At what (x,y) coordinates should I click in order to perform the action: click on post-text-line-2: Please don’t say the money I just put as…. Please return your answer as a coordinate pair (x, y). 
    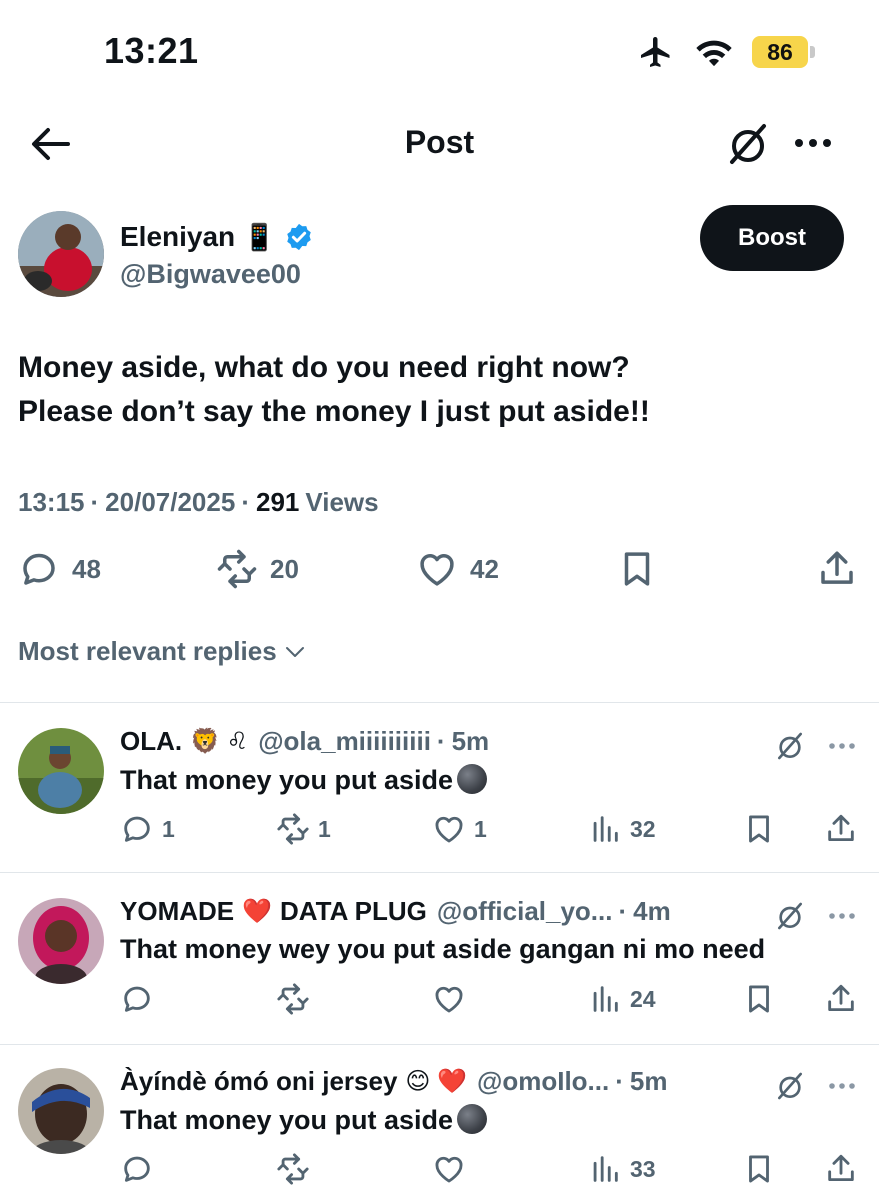
    Looking at the image, I should click on (334, 411).